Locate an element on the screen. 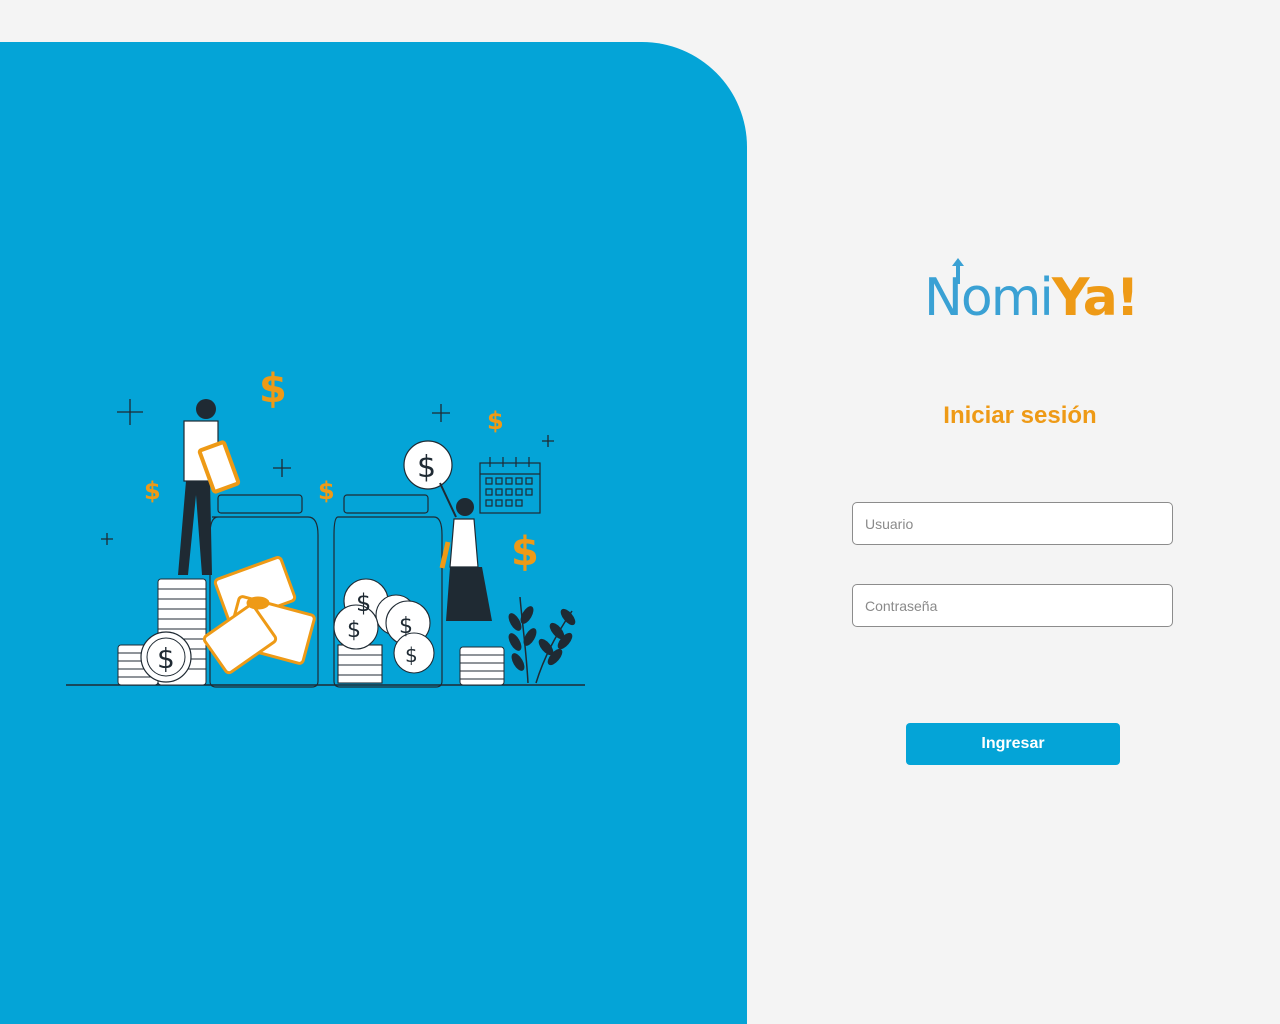  nomiya-logo: NomiYa! is located at coordinates (1029, 293).